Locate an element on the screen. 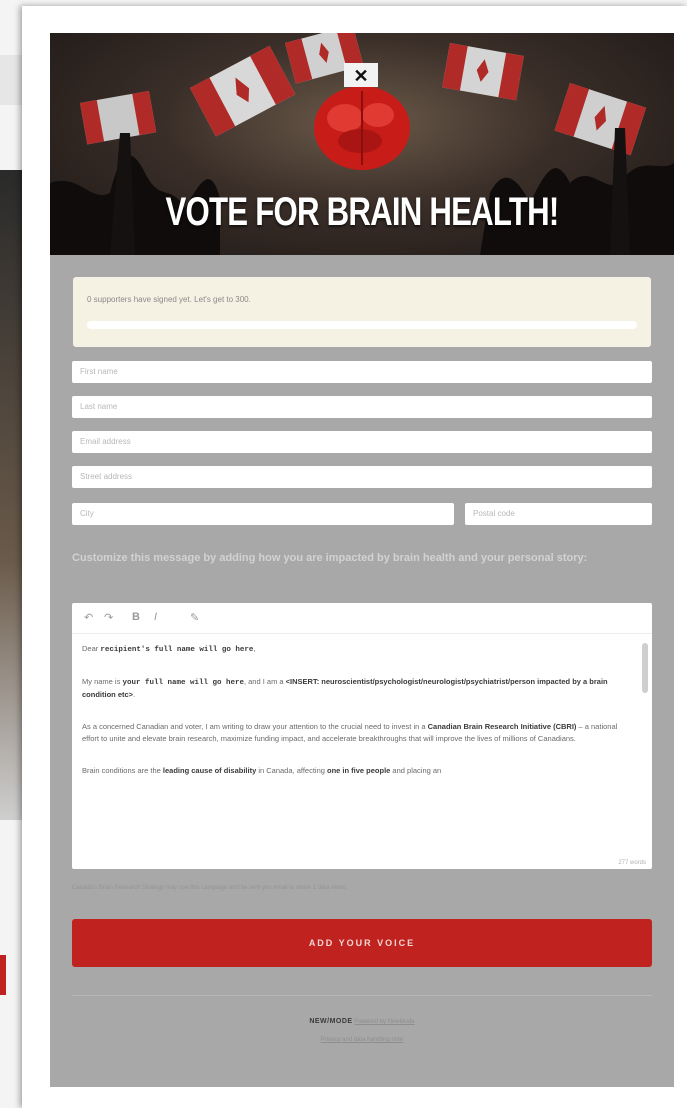 The height and width of the screenshot is (1108, 687). bold-icon: B is located at coordinates (136, 617).